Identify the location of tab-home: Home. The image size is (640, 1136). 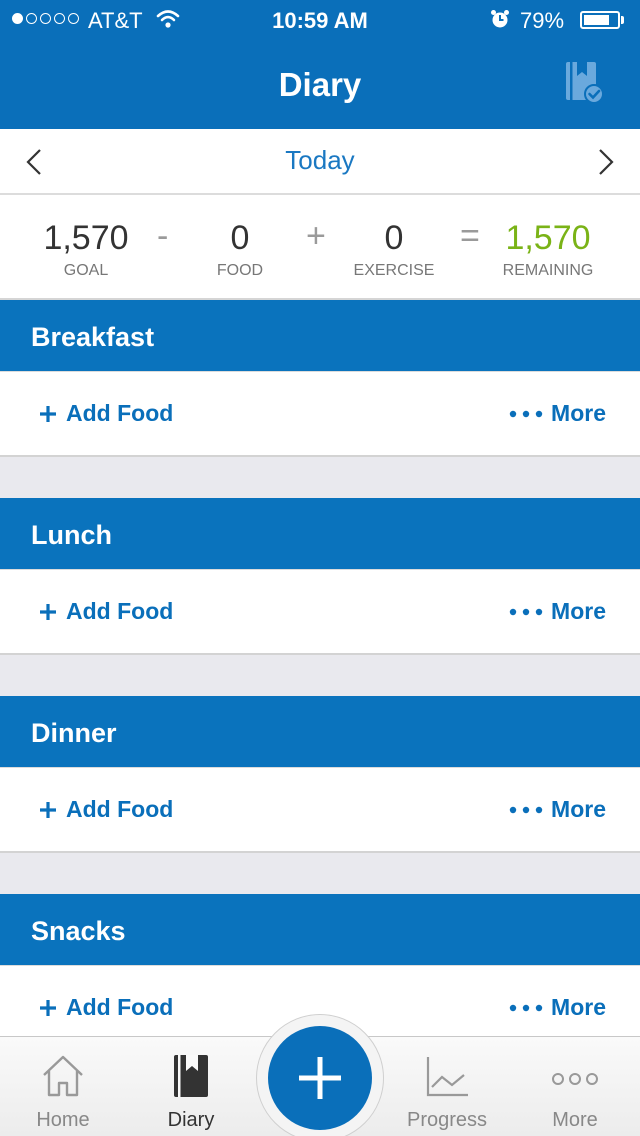
(63, 1091).